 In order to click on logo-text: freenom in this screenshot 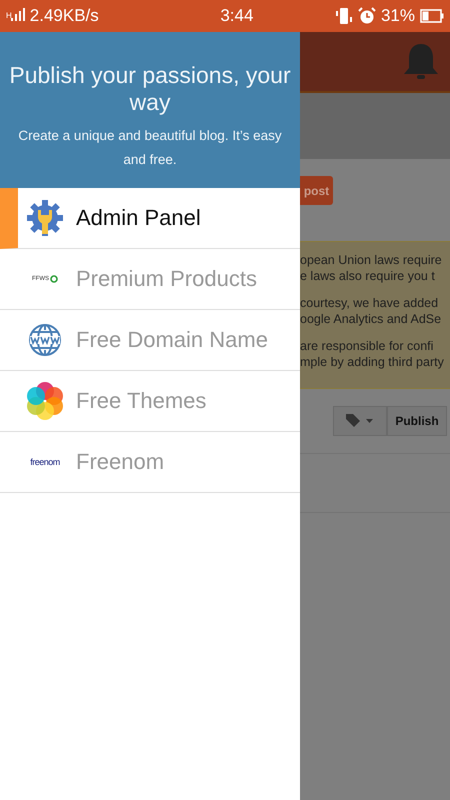, I will do `click(45, 462)`.